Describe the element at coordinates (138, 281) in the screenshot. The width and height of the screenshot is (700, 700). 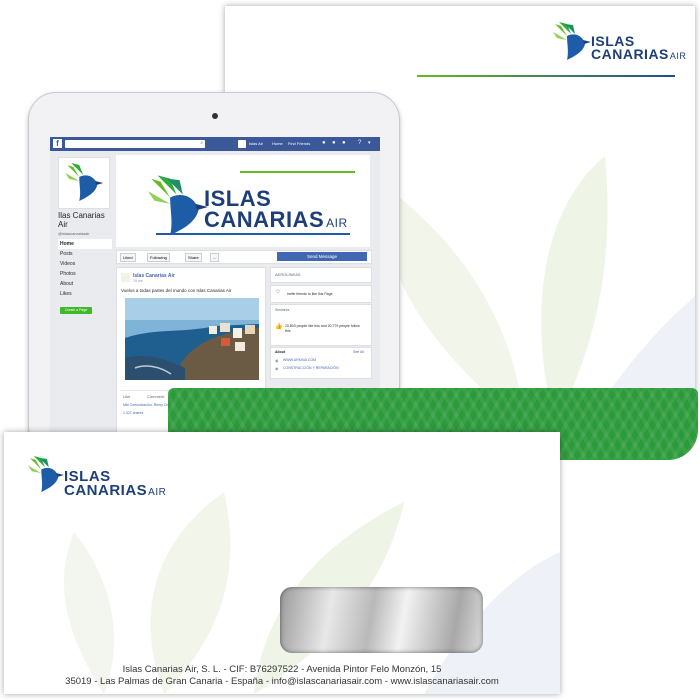
I see `post-time: 19 hrs` at that location.